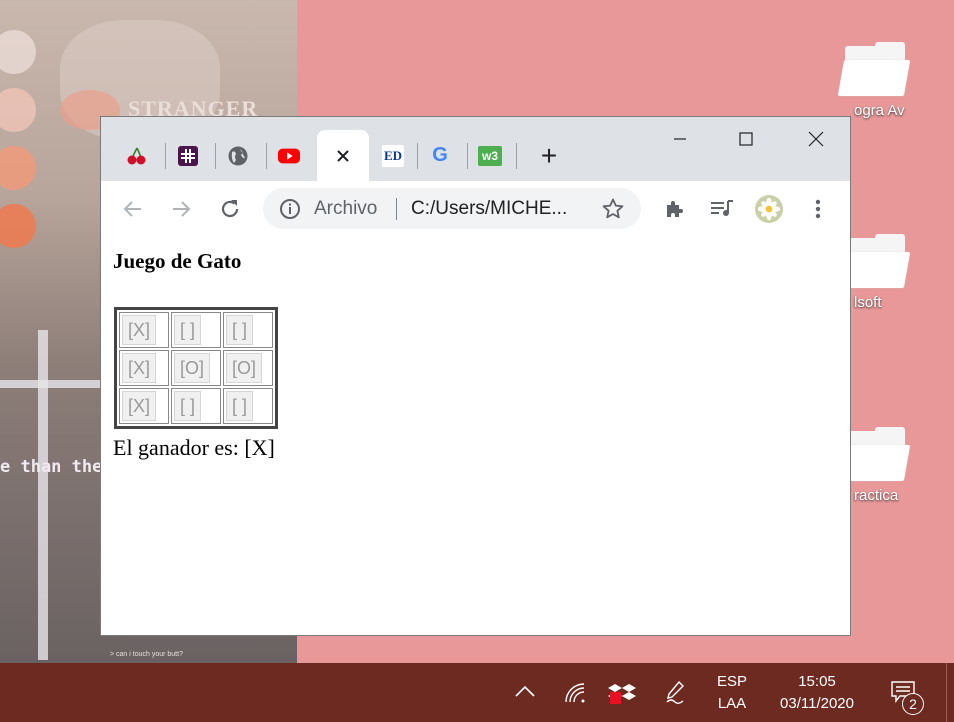  I want to click on cherry-icon, so click(137, 156).